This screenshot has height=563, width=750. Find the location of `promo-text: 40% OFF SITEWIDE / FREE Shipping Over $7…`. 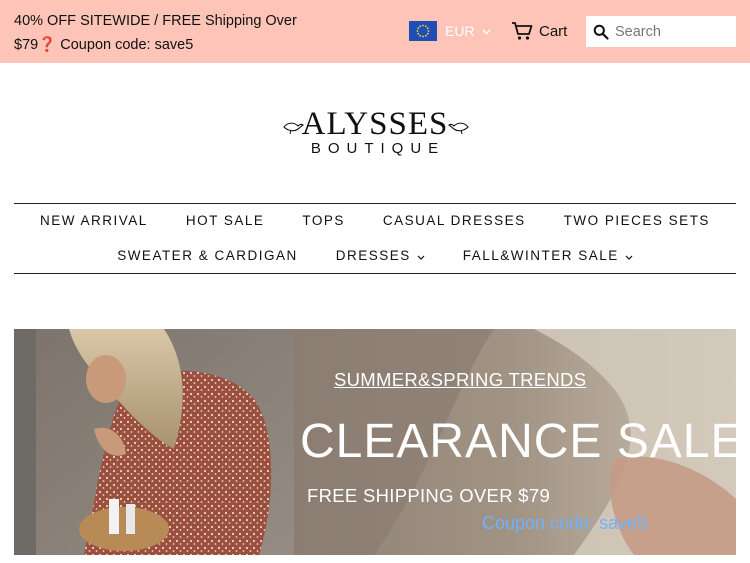

promo-text: 40% OFF SITEWIDE / FREE Shipping Over $7… is located at coordinates (164, 33).